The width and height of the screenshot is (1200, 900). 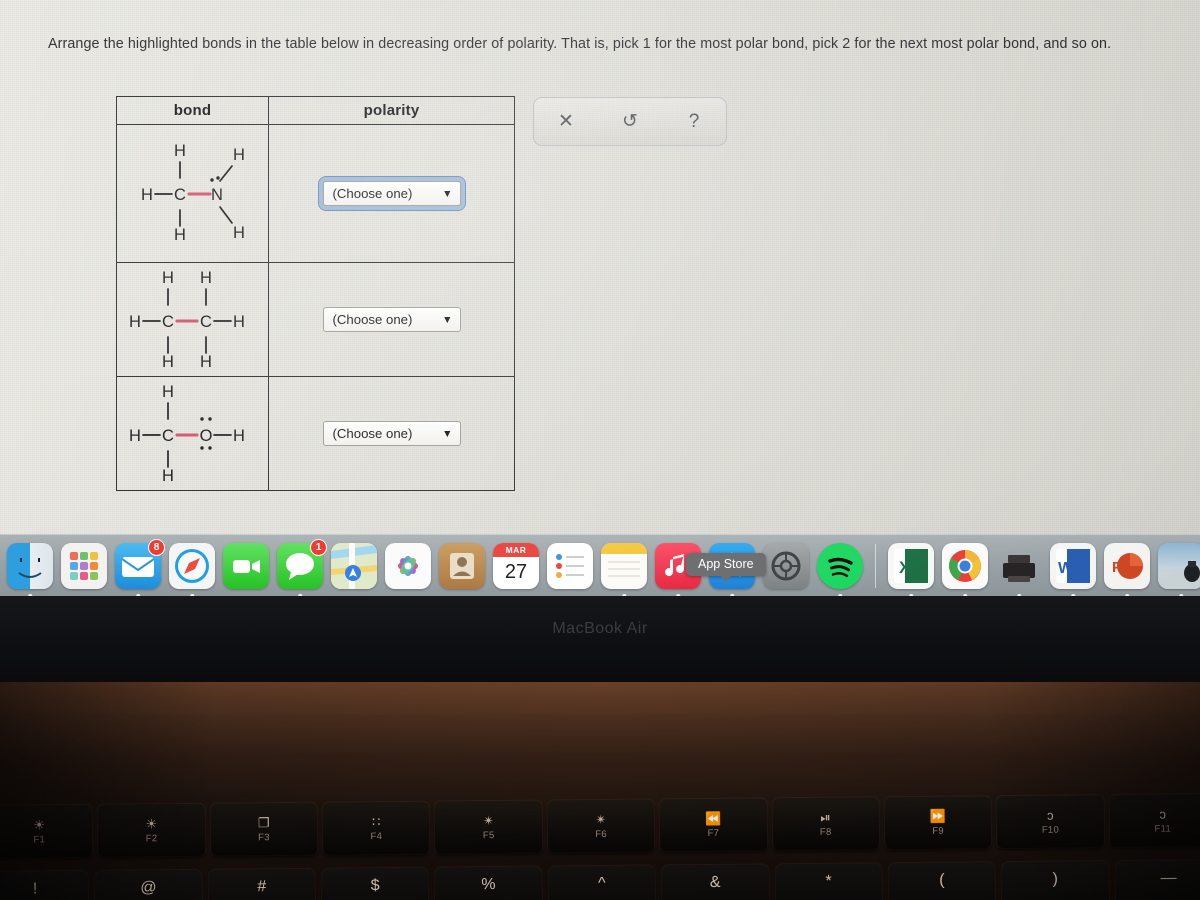 I want to click on dock-item-mail: 8, so click(x=140, y=567).